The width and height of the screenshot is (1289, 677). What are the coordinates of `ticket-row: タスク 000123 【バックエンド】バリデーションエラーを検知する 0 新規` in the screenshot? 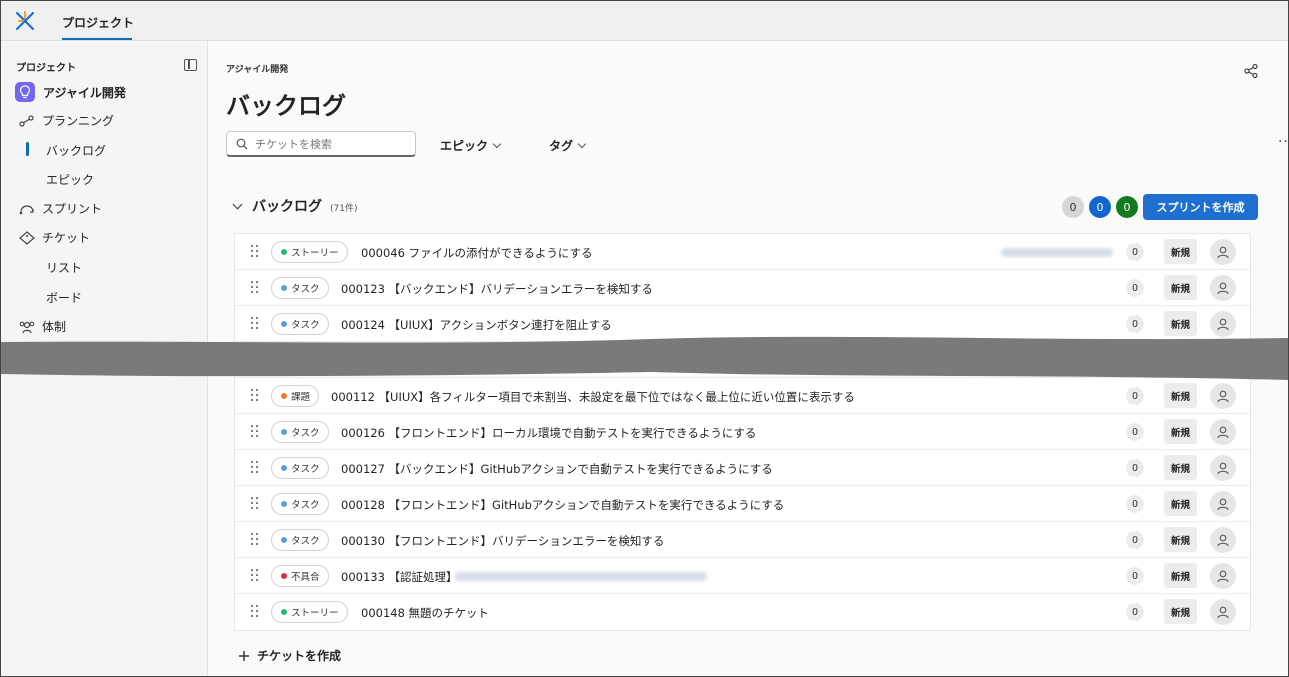 It's located at (742, 288).